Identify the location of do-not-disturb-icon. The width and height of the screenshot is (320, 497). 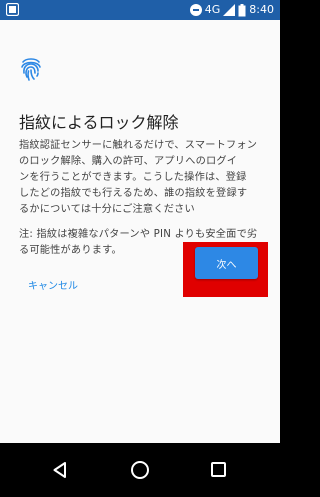
(195, 10).